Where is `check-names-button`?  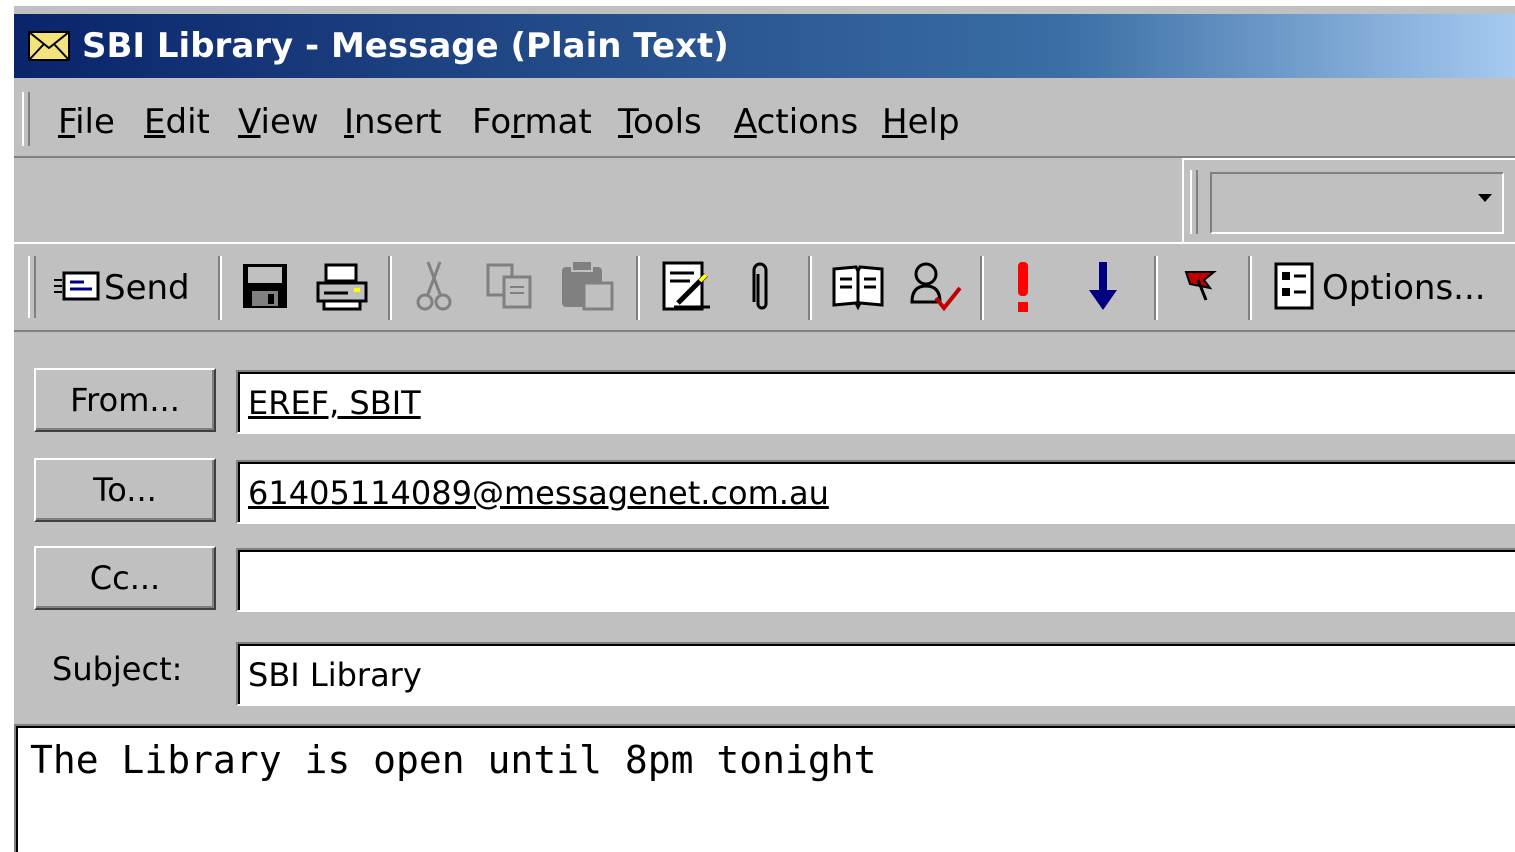
check-names-button is located at coordinates (935, 288).